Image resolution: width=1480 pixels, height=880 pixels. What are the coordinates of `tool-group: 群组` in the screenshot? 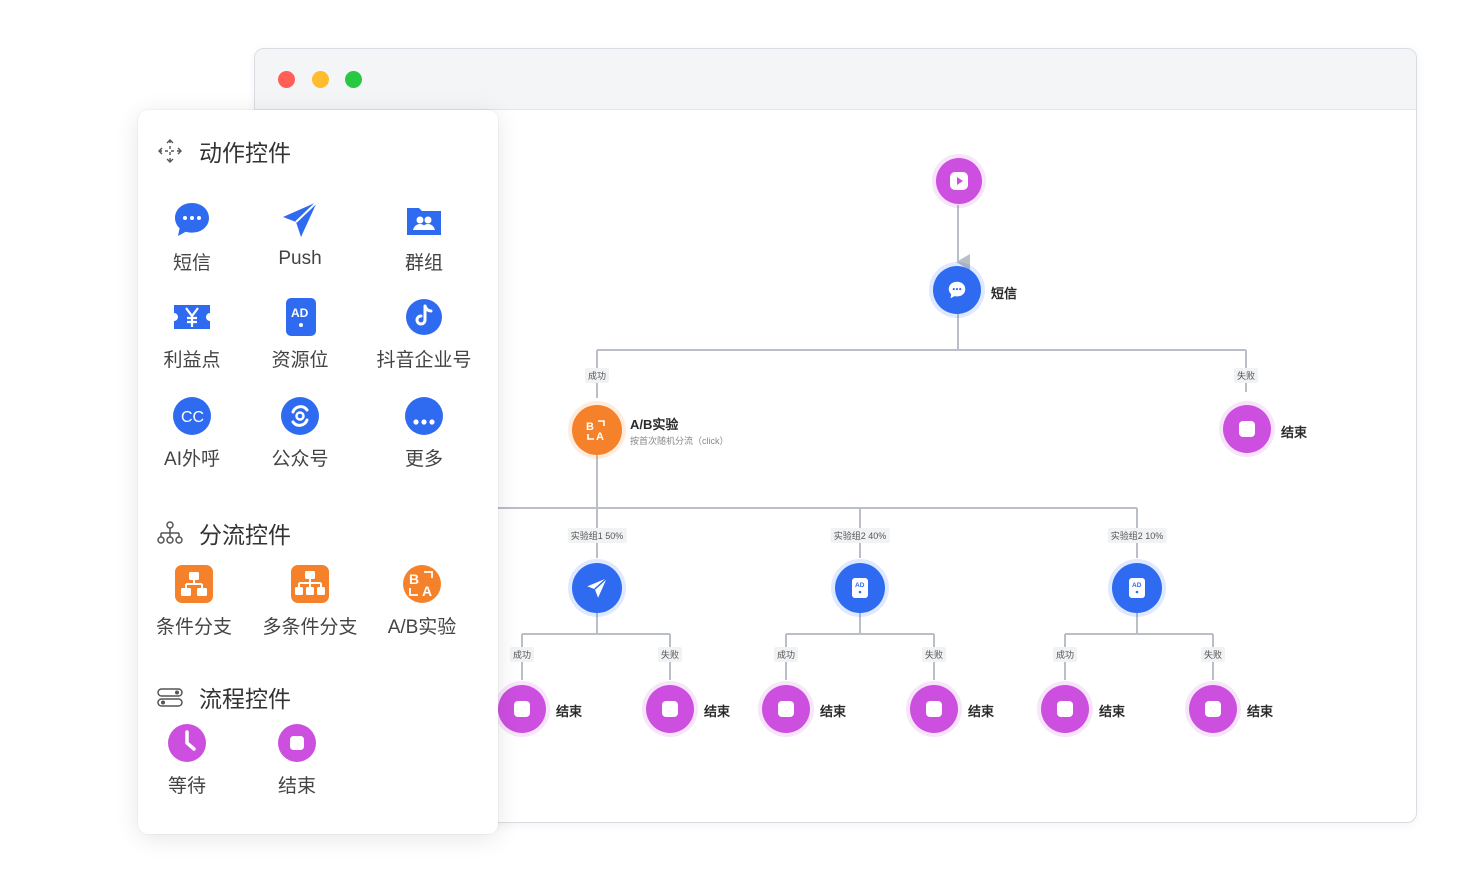 It's located at (424, 237).